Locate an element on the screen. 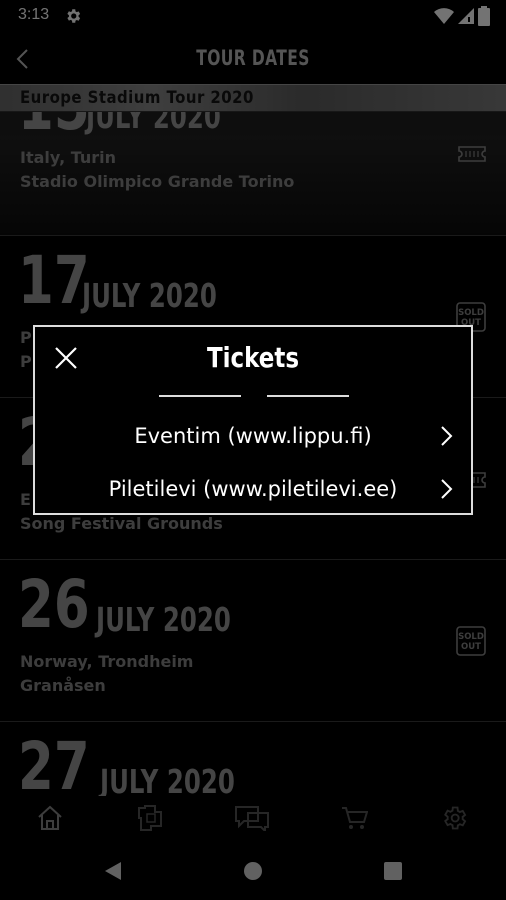 The width and height of the screenshot is (506, 900). ticket-option-label: Eventim (www.lippu.fi) is located at coordinates (253, 436).